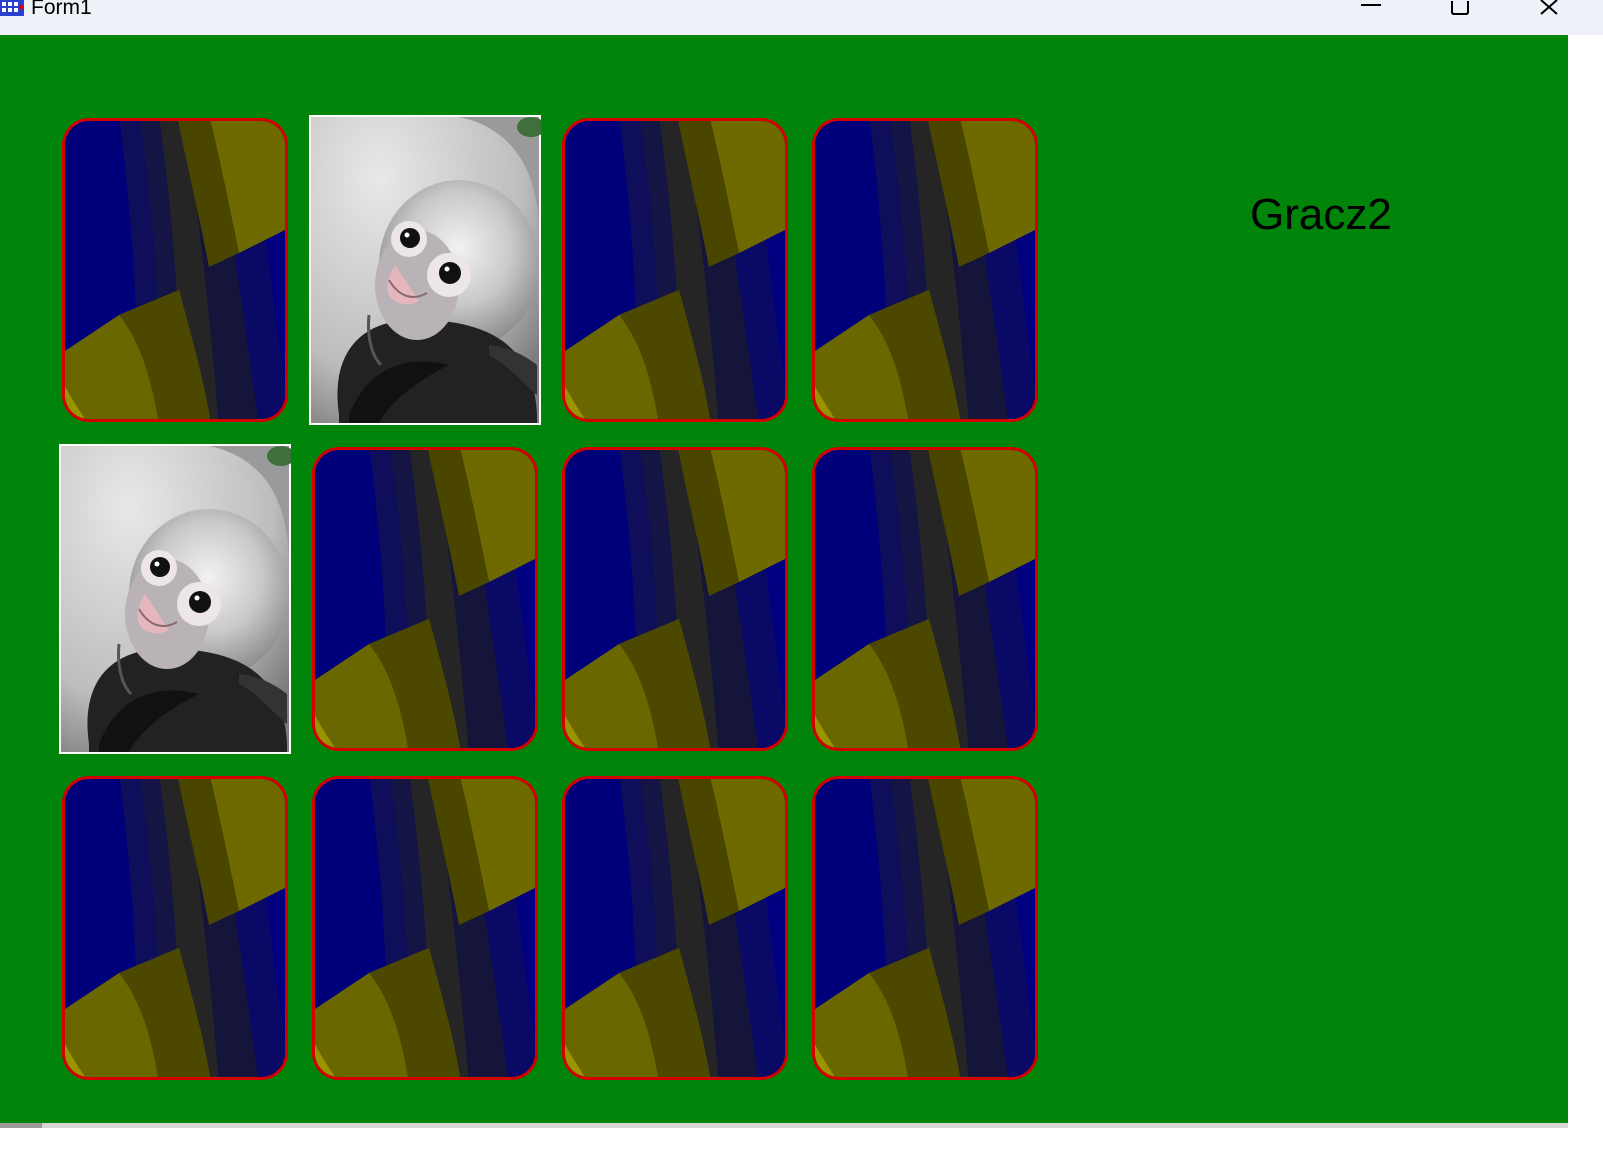 This screenshot has height=1156, width=1603. I want to click on window-title: Form1, so click(61, 9).